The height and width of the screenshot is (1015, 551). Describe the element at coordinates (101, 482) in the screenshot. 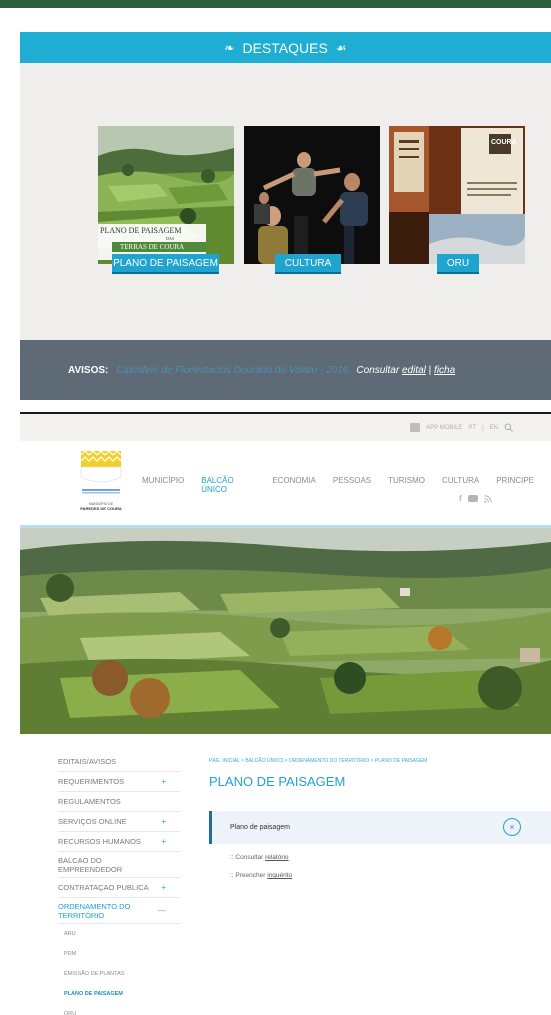

I see `logo: MUNICÍPIO DE PAREDES DE COURA` at that location.